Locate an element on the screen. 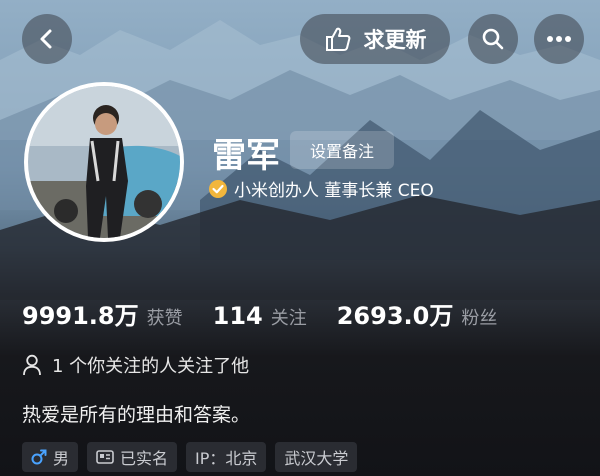 The image size is (600, 476). stat-followers-label: 粉丝 is located at coordinates (479, 318).